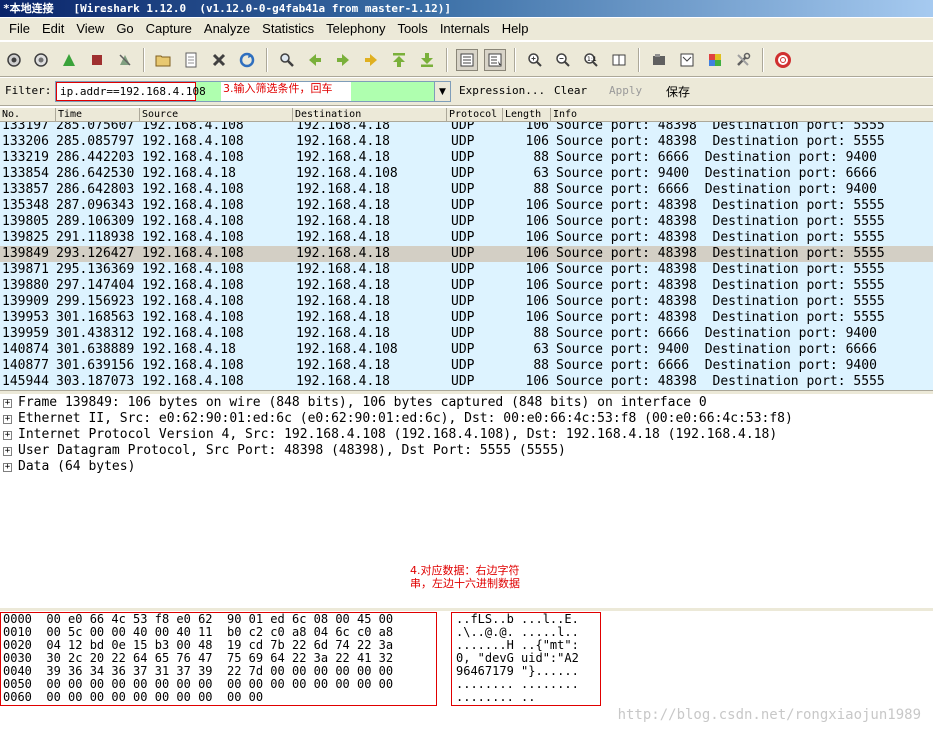 The width and height of the screenshot is (933, 736). I want to click on column-header-protocol: Protocol, so click(475, 115).